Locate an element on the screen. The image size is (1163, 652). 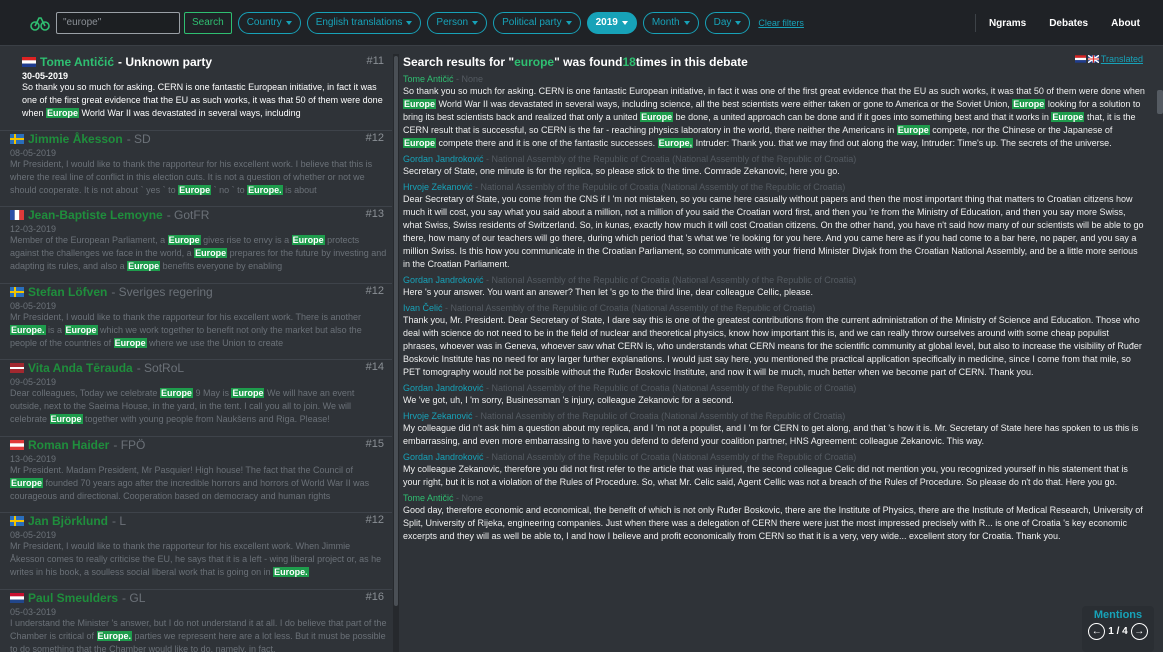
filter-country: Country is located at coordinates (269, 22).